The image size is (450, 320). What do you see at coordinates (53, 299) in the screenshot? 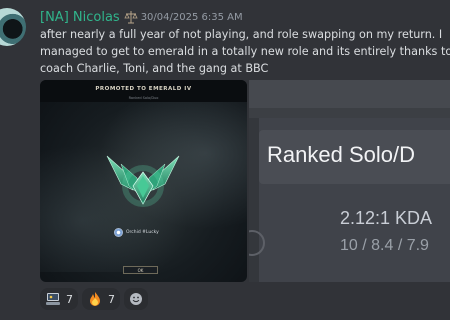
I see `laptop-emoji-icon` at bounding box center [53, 299].